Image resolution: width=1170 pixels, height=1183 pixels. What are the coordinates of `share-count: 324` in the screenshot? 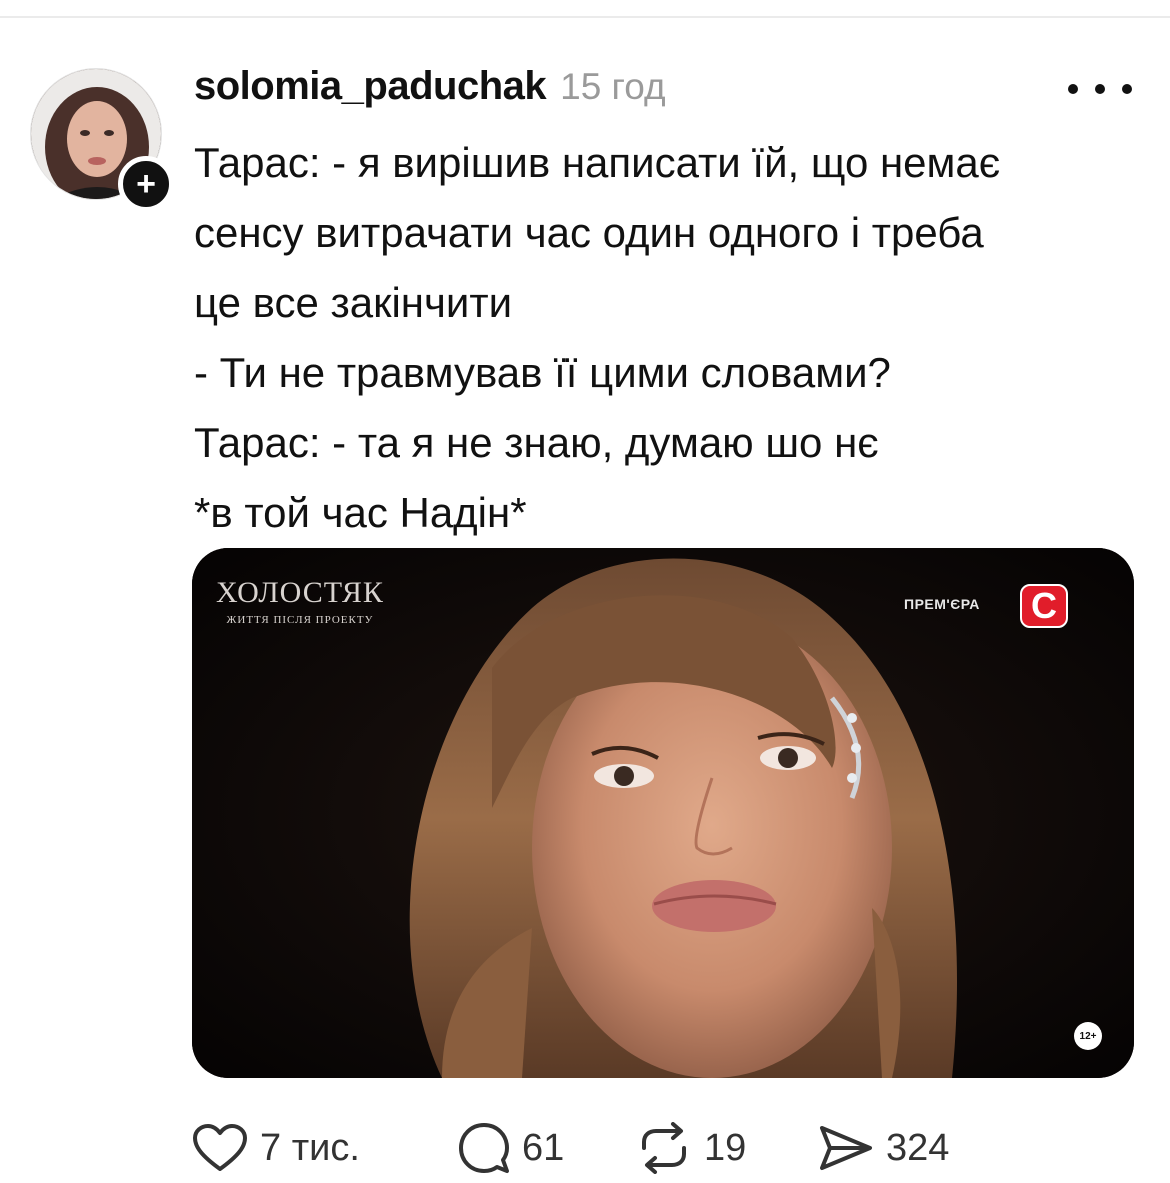 It's located at (918, 1147).